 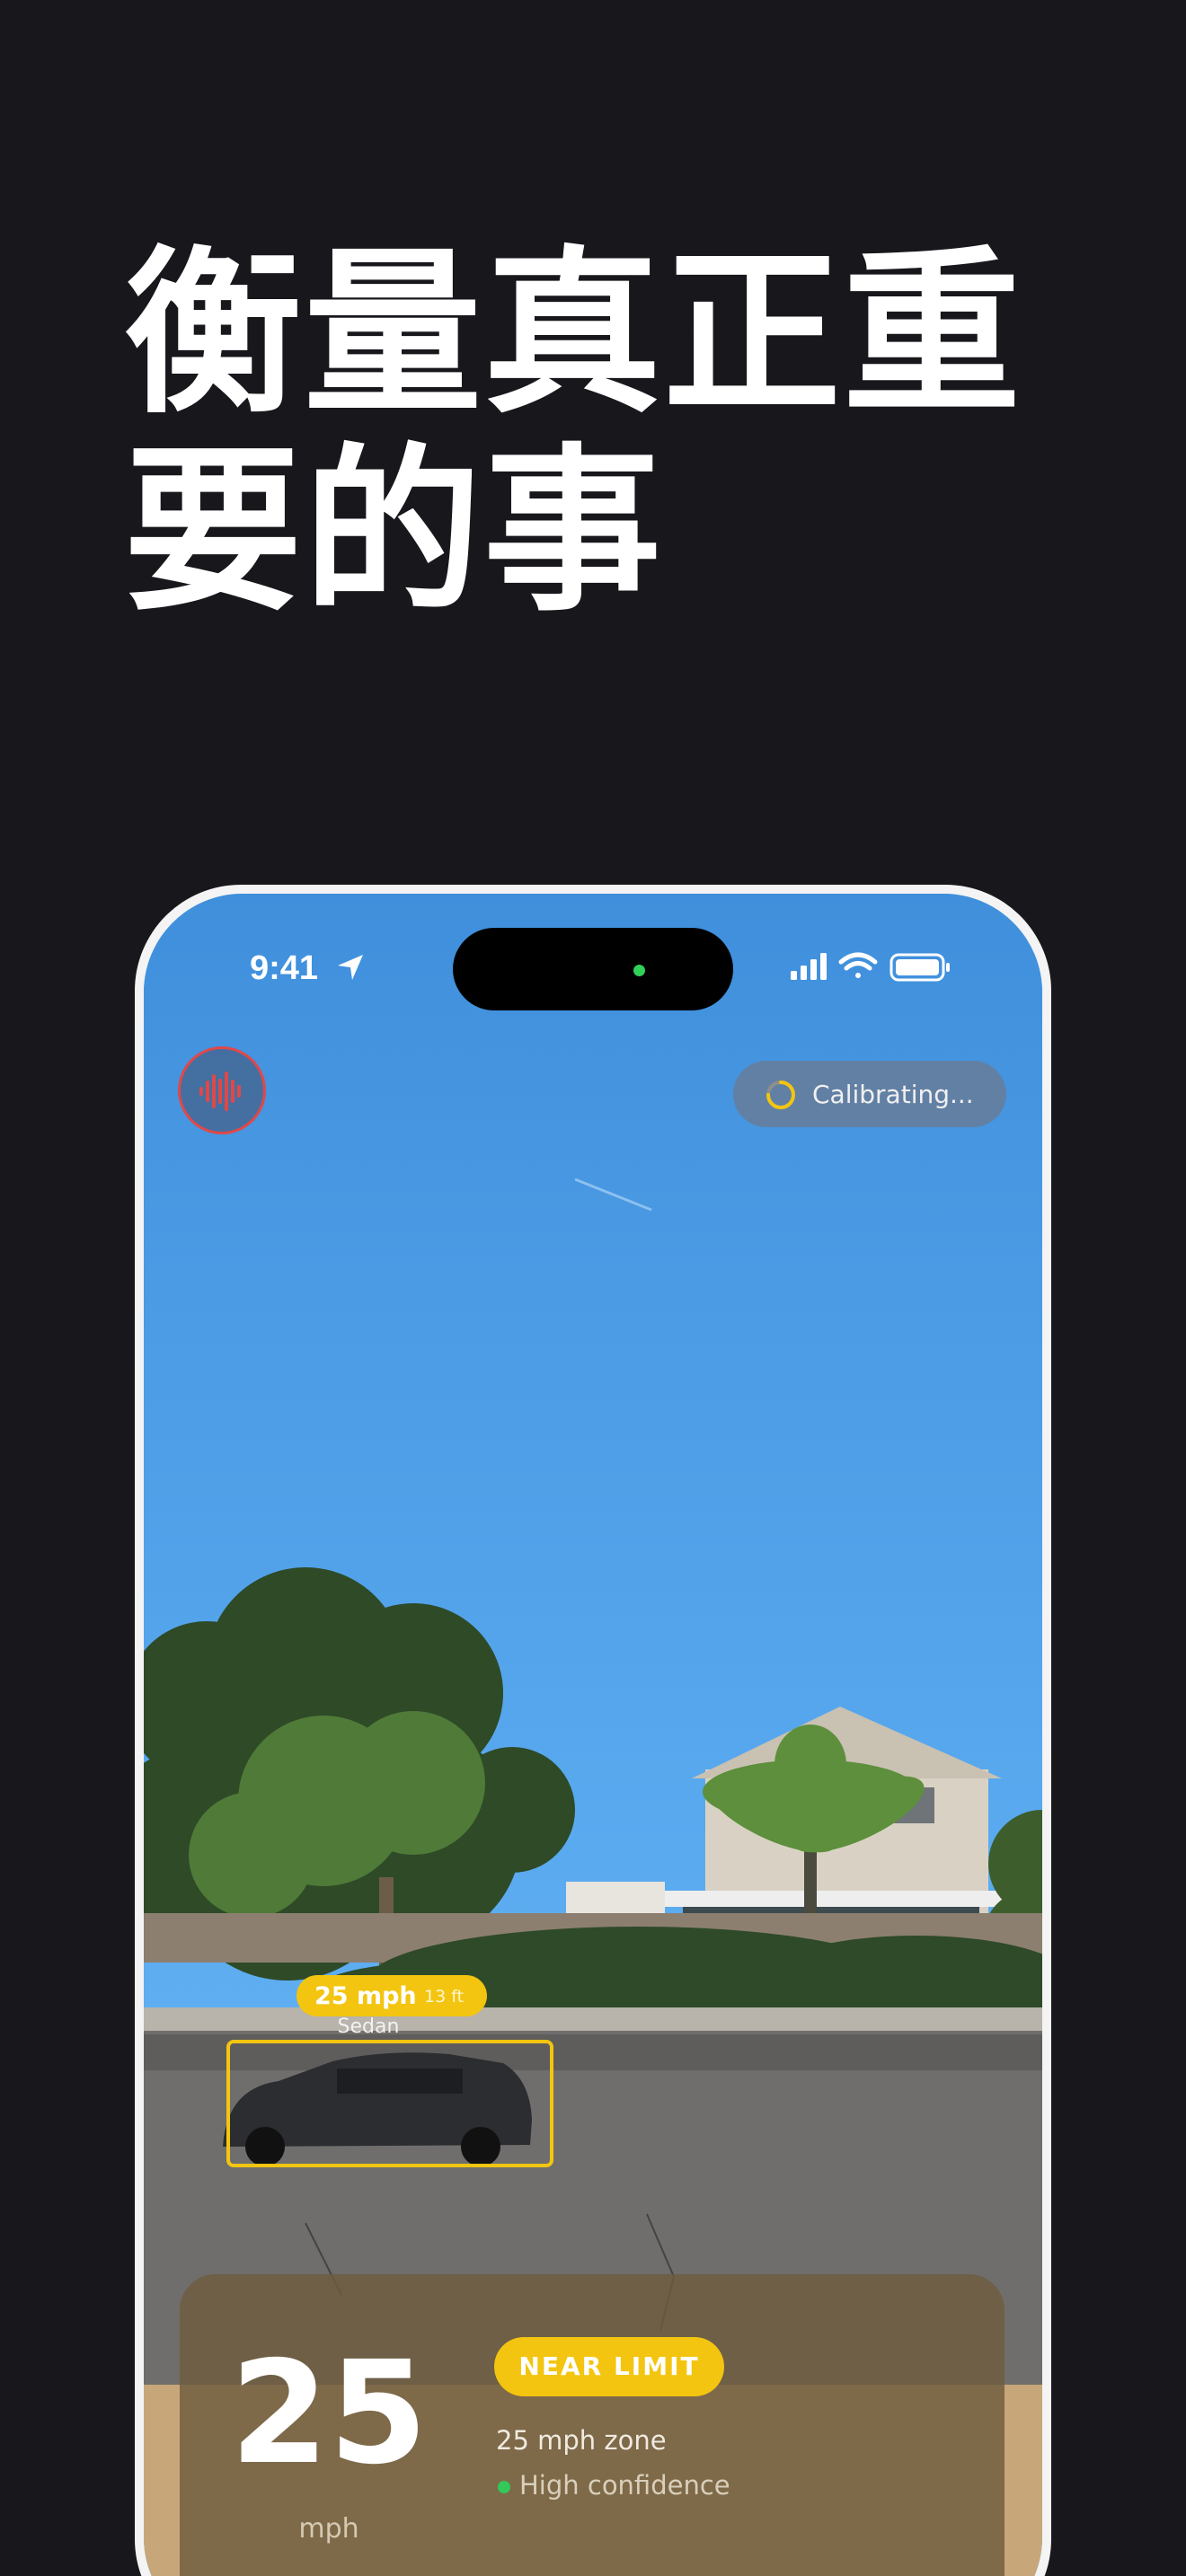 What do you see at coordinates (809, 966) in the screenshot?
I see `cellular-signal-icon` at bounding box center [809, 966].